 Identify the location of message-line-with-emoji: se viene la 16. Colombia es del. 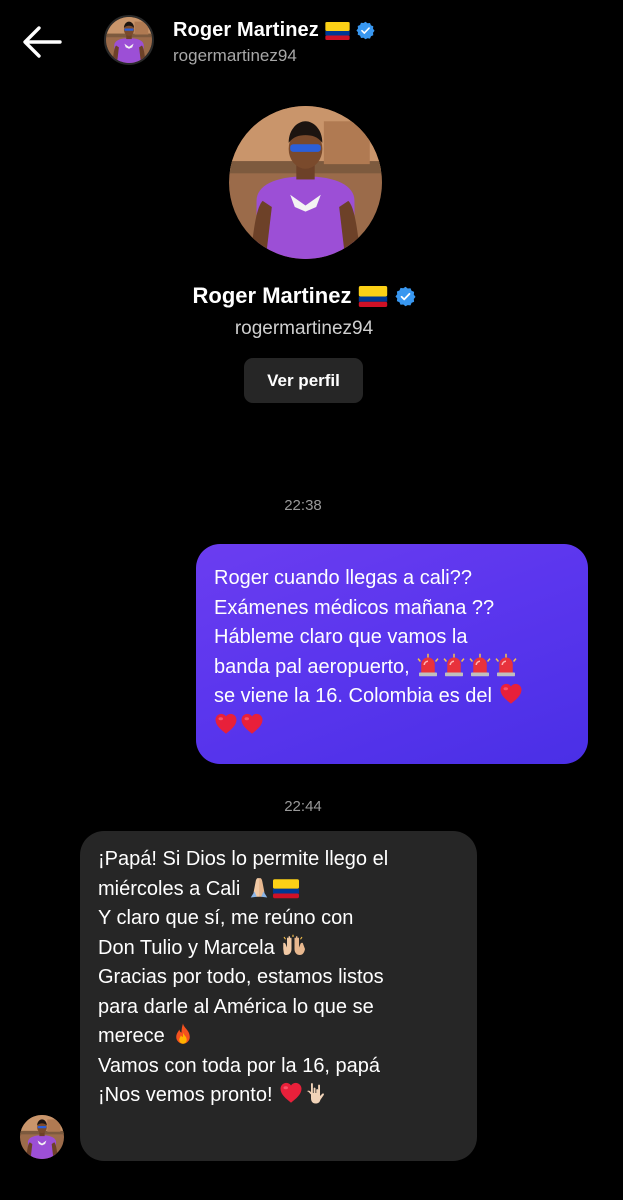
(394, 697).